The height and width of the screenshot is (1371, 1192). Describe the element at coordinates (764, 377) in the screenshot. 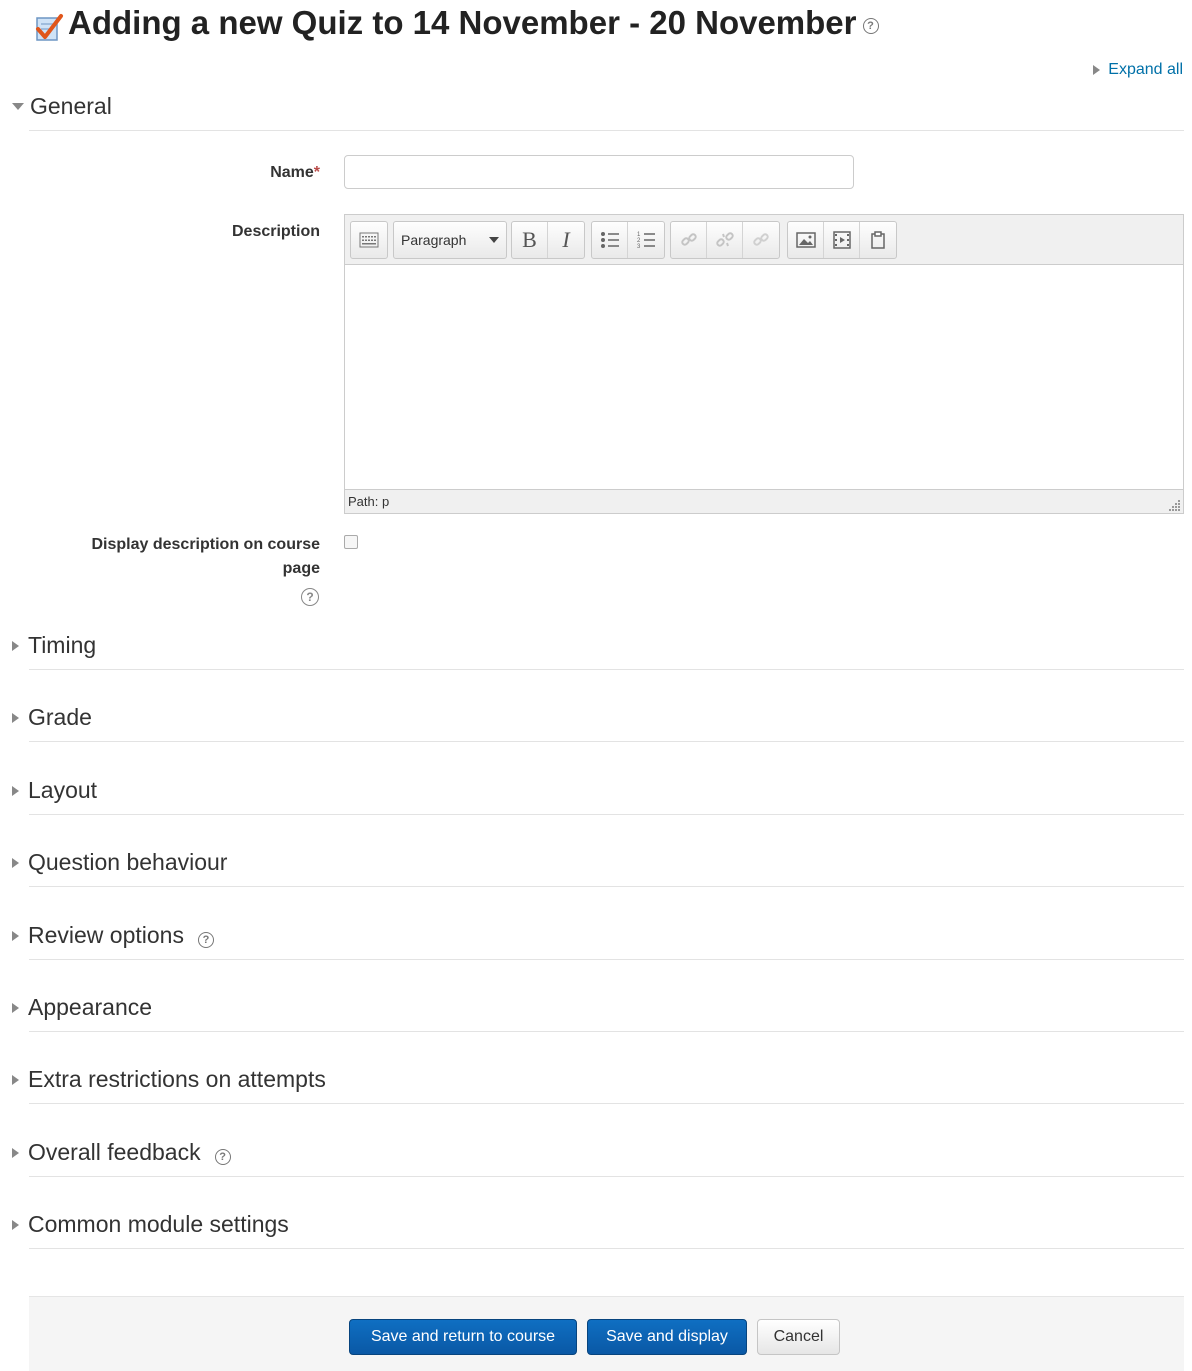

I see `editor-content-area` at that location.